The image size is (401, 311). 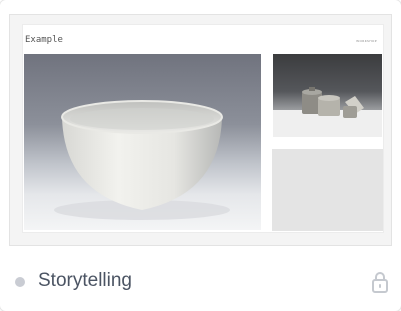 I want to click on slide-title: Example, so click(x=44, y=40).